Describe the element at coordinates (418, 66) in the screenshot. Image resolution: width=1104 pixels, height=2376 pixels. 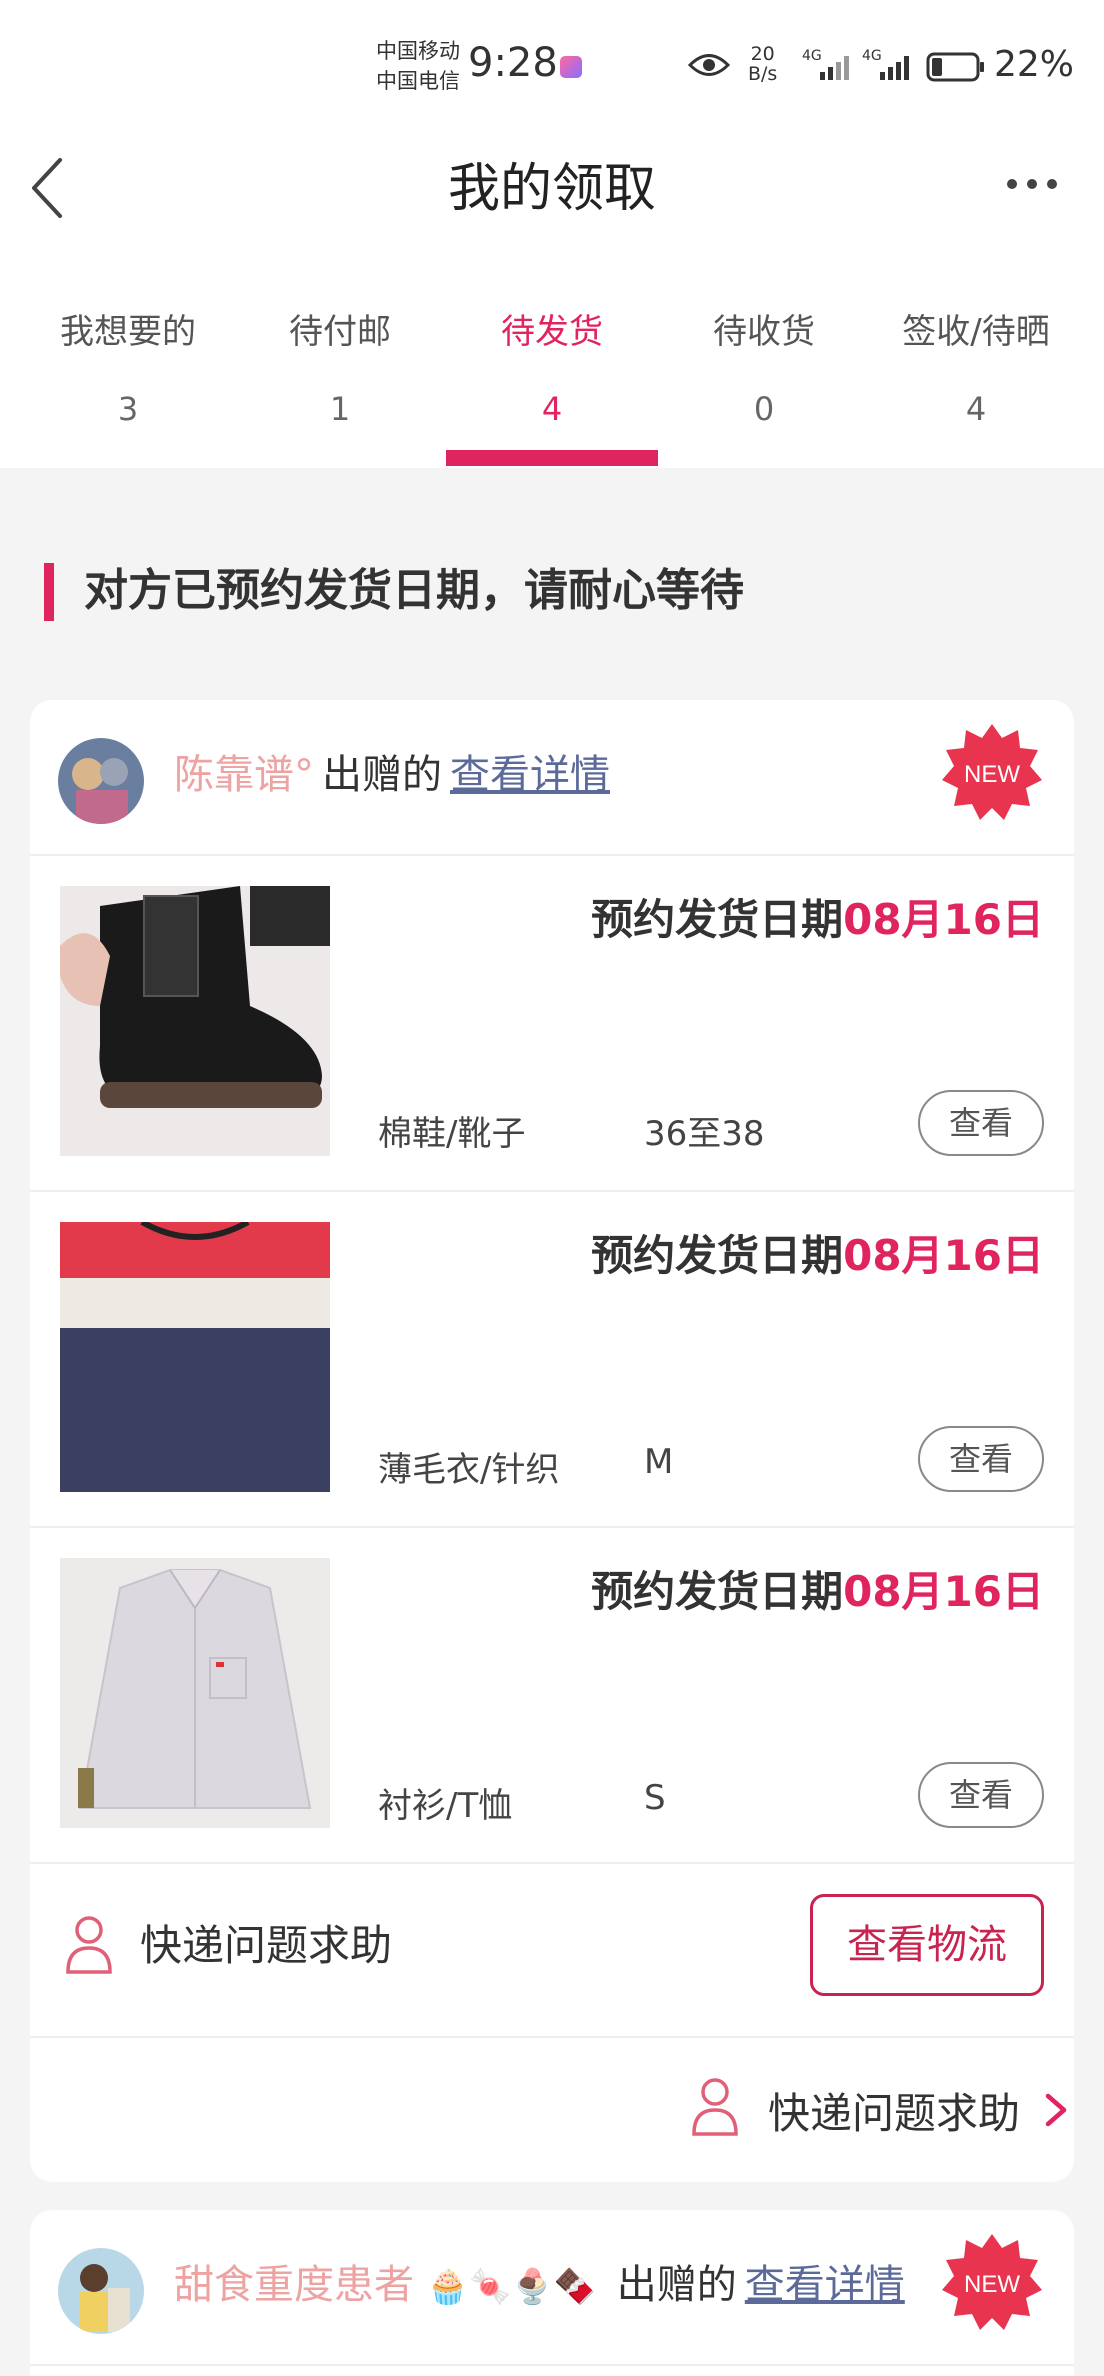
I see `carrier-labels: 中国移动 中国电信` at that location.